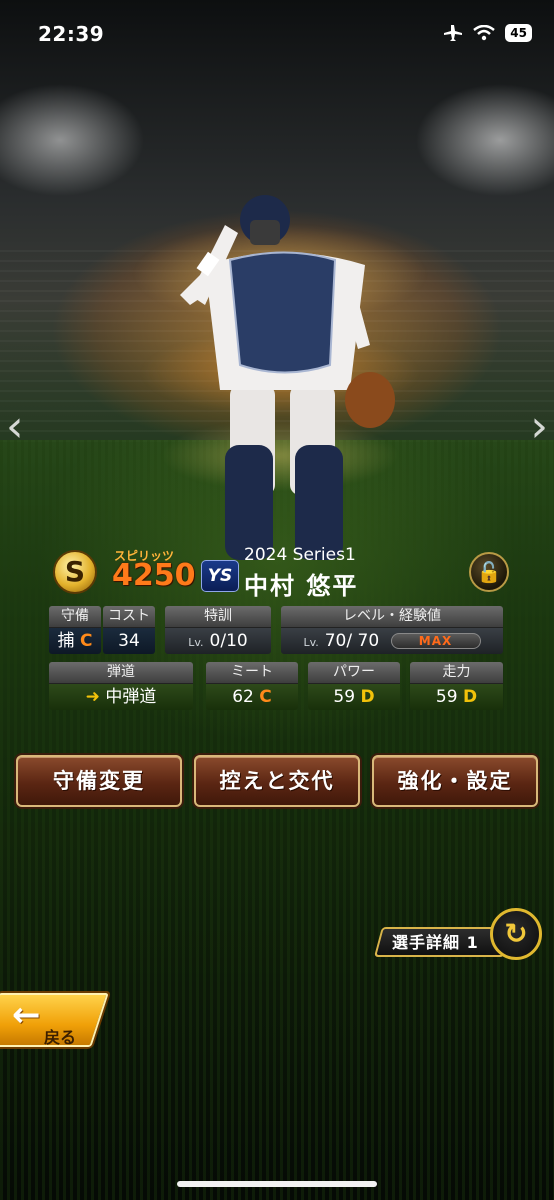 This screenshot has width=554, height=1200. I want to click on status-time: 22:39, so click(71, 34).